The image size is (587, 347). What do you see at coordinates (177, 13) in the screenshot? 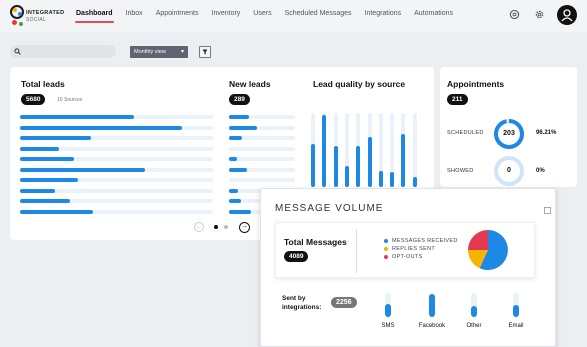
I see `nav-appointments: Appointments` at bounding box center [177, 13].